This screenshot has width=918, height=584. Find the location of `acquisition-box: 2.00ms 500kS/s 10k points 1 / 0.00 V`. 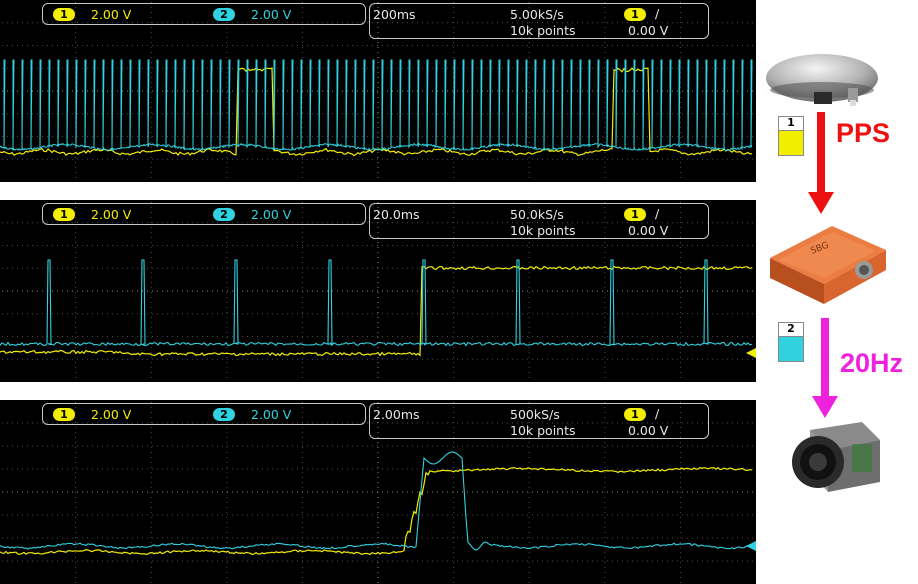

acquisition-box: 2.00ms 500kS/s 10k points 1 / 0.00 V is located at coordinates (539, 421).